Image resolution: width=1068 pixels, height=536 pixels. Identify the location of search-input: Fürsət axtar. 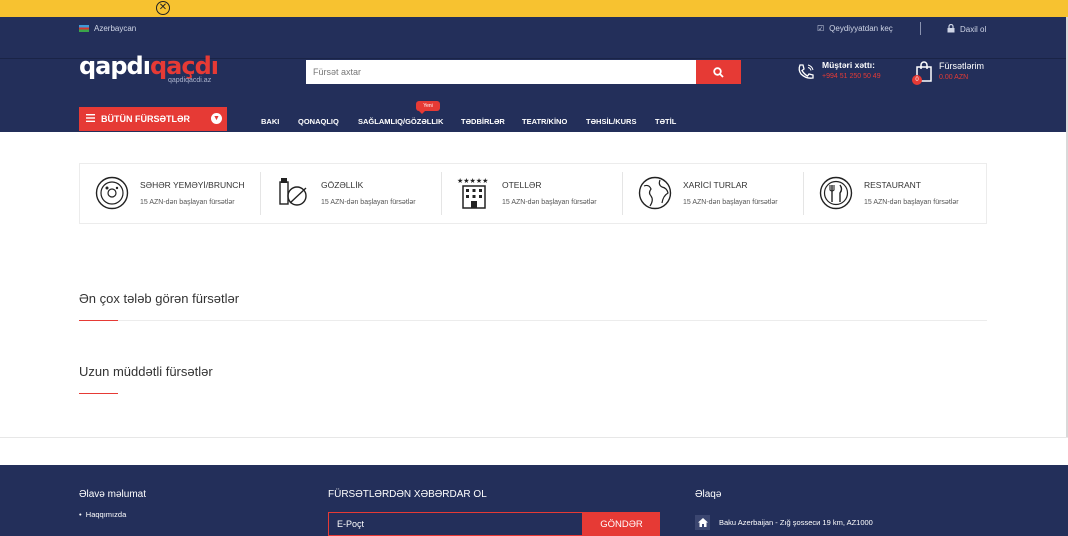
(501, 72).